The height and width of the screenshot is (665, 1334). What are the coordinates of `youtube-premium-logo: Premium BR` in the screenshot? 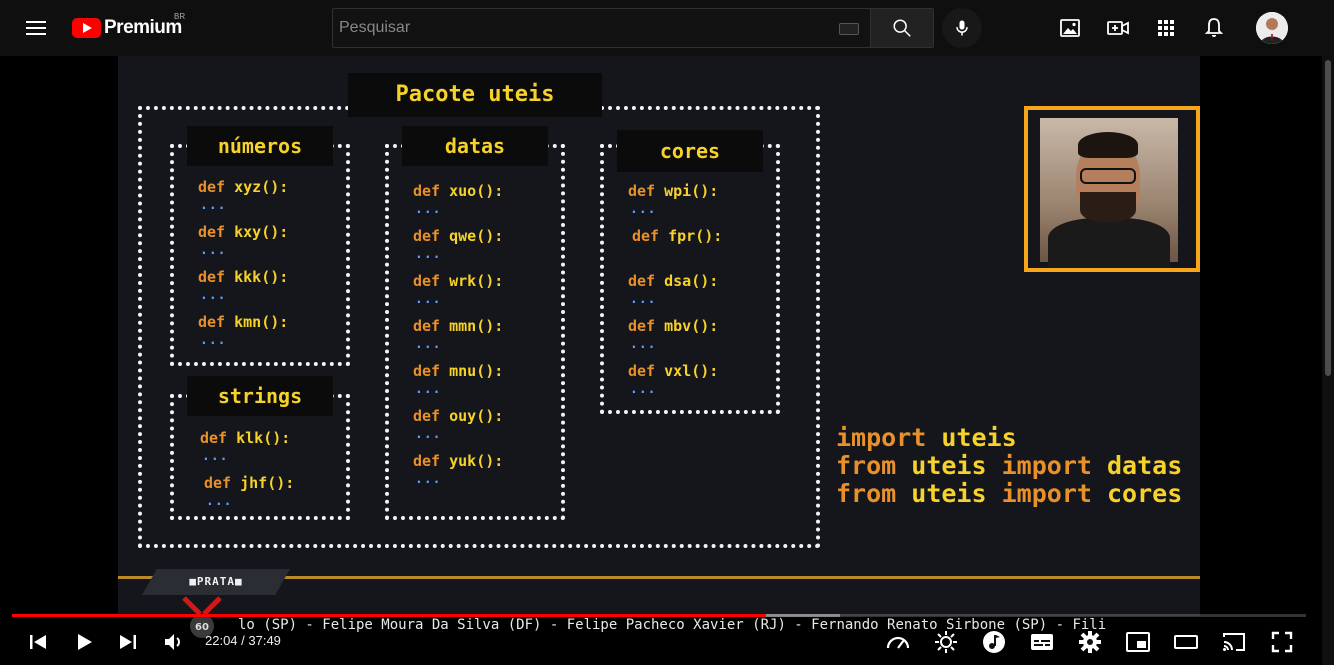 It's located at (128, 26).